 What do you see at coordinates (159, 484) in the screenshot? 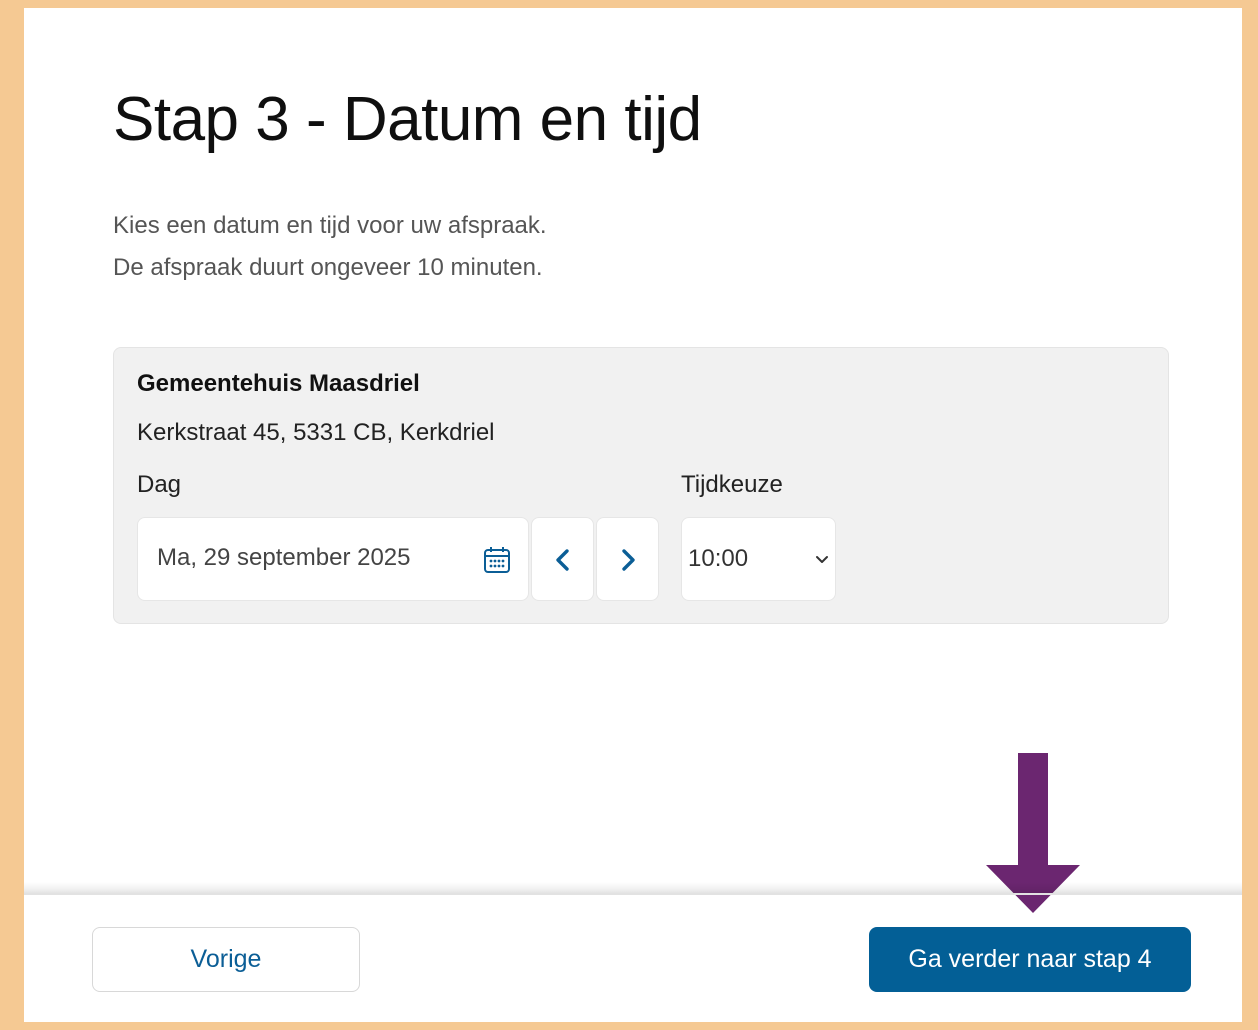
I see `day-label: Dag` at bounding box center [159, 484].